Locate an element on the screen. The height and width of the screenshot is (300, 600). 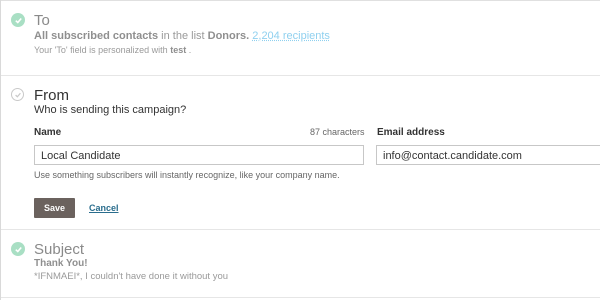
from-title: From is located at coordinates (51, 95).